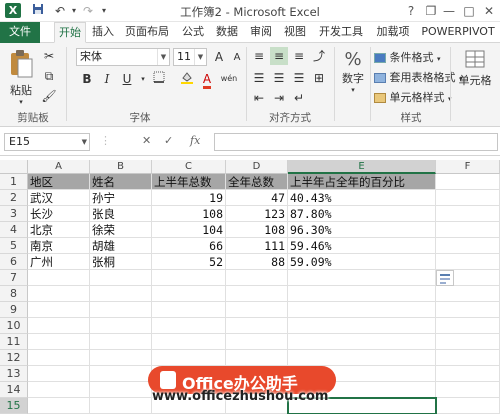 Image resolution: width=500 pixels, height=414 pixels. Describe the element at coordinates (14, 326) in the screenshot. I see `row-header-10: 10` at that location.